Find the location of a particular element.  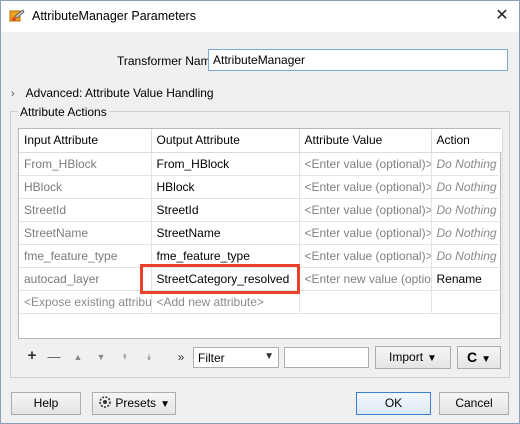

chevron-right-icon: › is located at coordinates (13, 94).